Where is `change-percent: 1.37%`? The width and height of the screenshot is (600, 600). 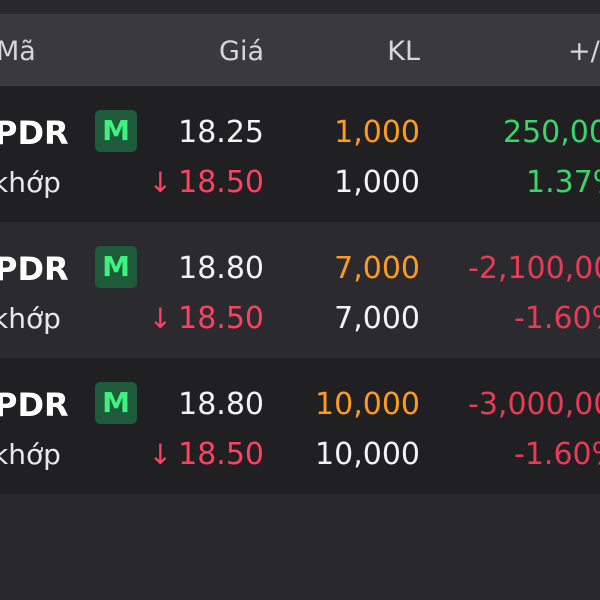 change-percent: 1.37% is located at coordinates (563, 182).